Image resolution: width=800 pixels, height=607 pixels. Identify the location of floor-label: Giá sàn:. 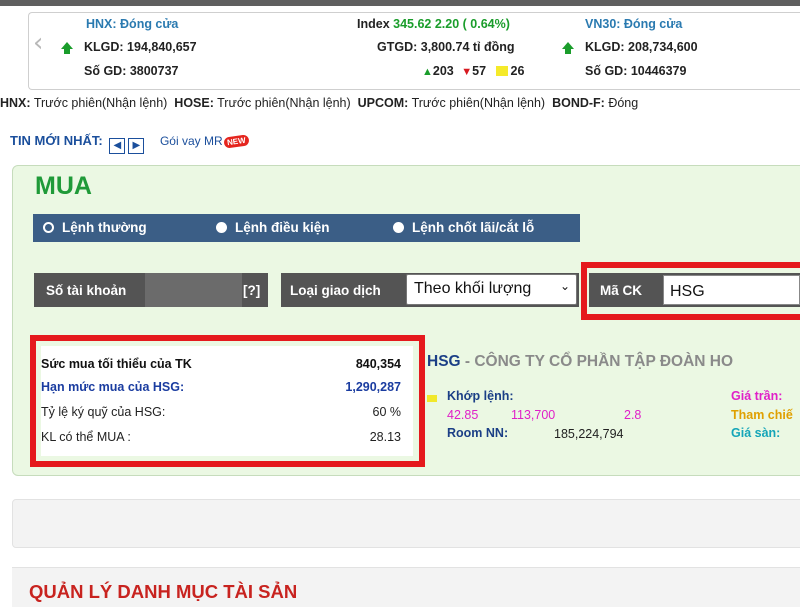
(756, 433).